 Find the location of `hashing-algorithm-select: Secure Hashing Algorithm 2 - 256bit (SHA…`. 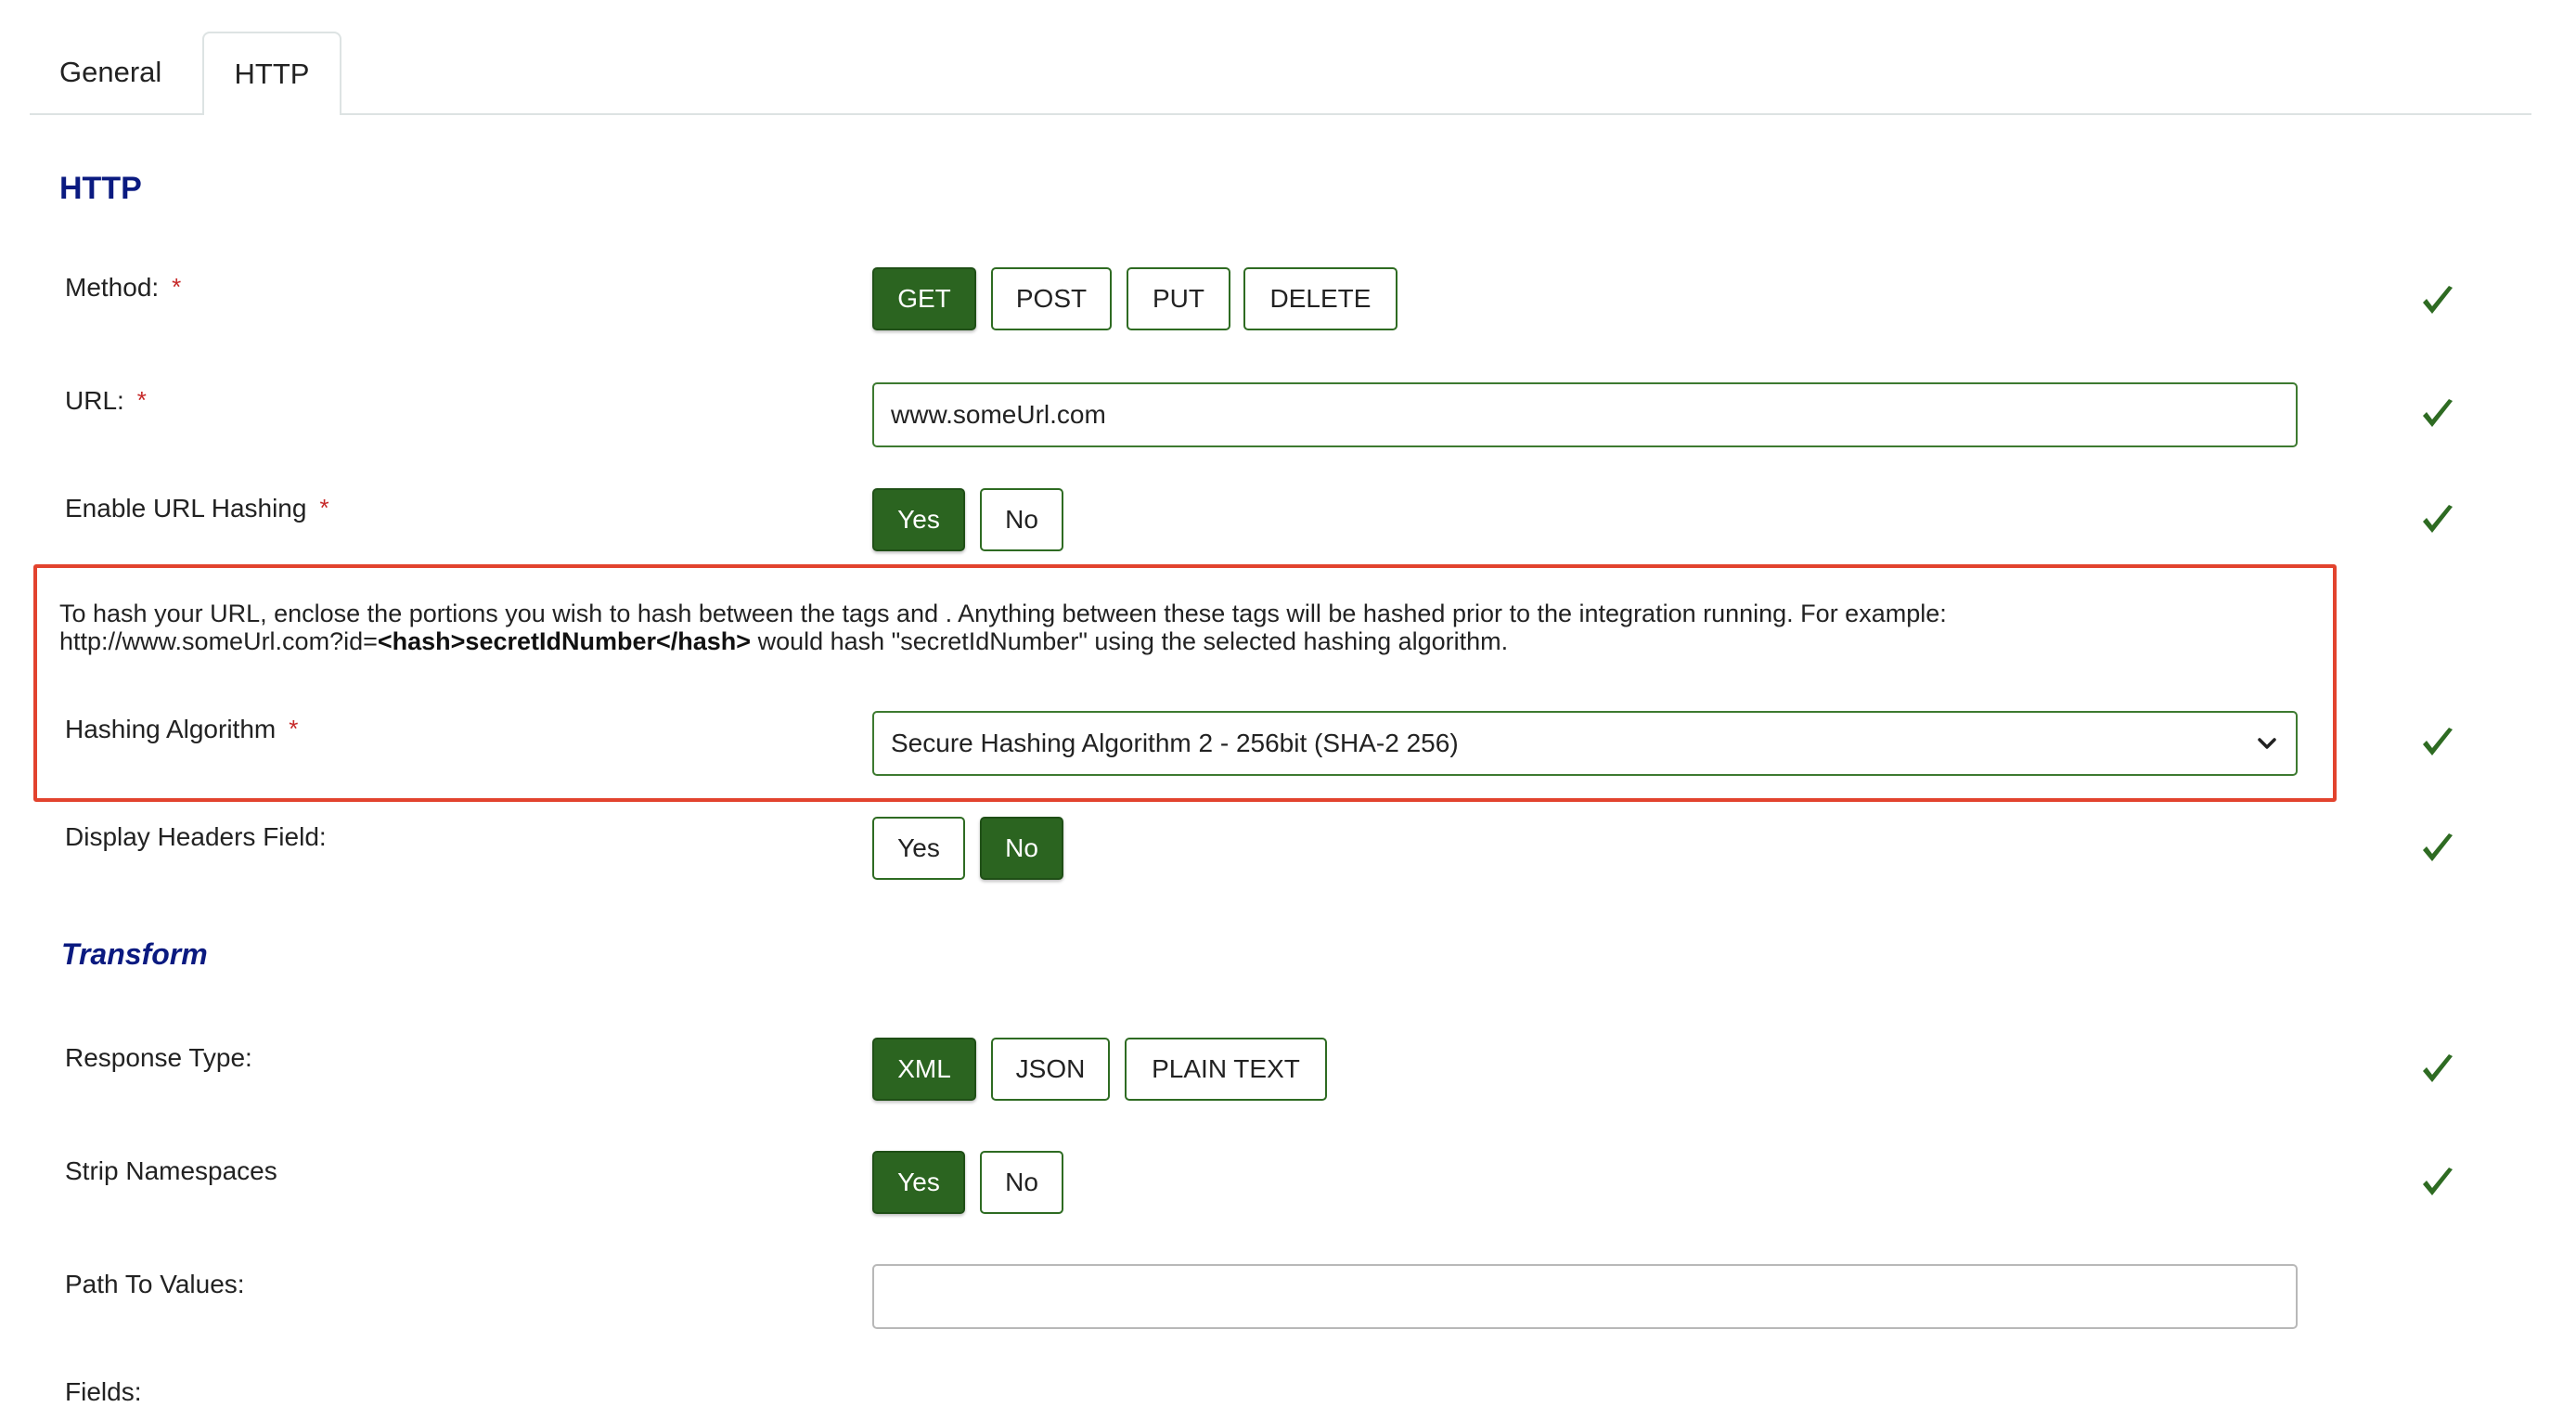

hashing-algorithm-select: Secure Hashing Algorithm 2 - 256bit (SHA… is located at coordinates (1585, 743).